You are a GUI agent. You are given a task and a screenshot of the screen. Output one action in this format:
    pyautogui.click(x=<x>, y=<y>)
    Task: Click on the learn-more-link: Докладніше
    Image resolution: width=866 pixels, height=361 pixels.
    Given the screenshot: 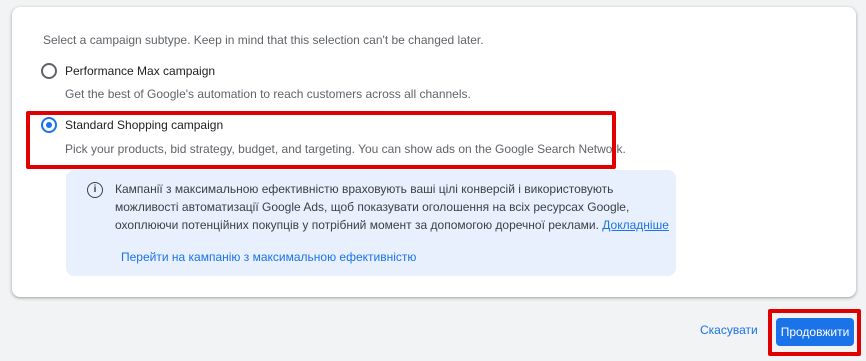 What is the action you would take?
    pyautogui.click(x=635, y=225)
    